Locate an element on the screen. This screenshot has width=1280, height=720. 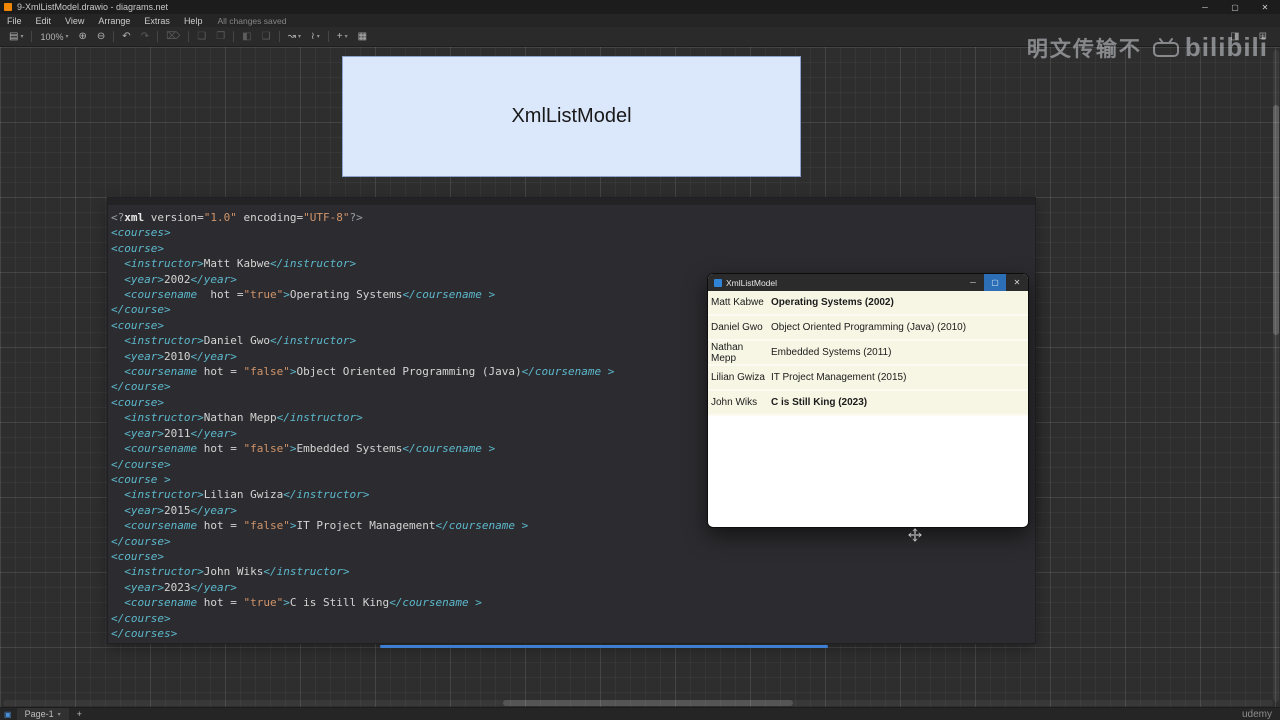
code-token: Operating Systems is located at coordinates (346, 295).